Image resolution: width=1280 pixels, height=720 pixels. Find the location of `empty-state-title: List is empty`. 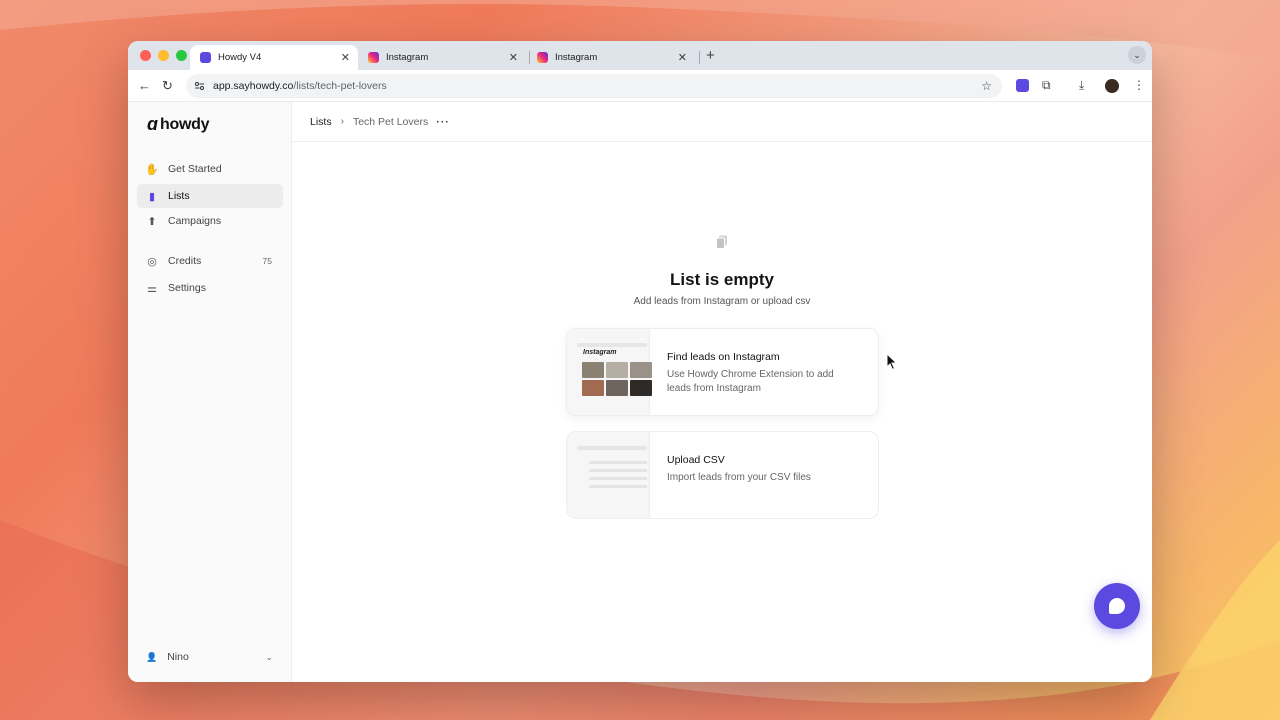

empty-state-title: List is empty is located at coordinates (722, 279).